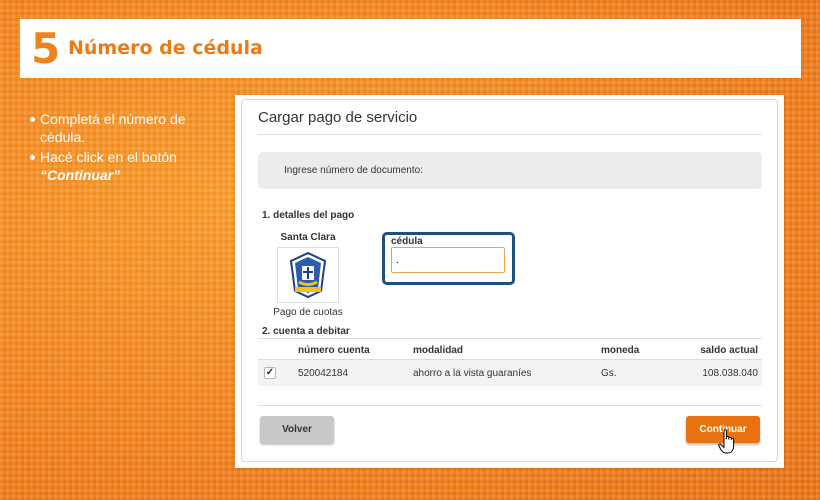  I want to click on cedula-input, so click(448, 260).